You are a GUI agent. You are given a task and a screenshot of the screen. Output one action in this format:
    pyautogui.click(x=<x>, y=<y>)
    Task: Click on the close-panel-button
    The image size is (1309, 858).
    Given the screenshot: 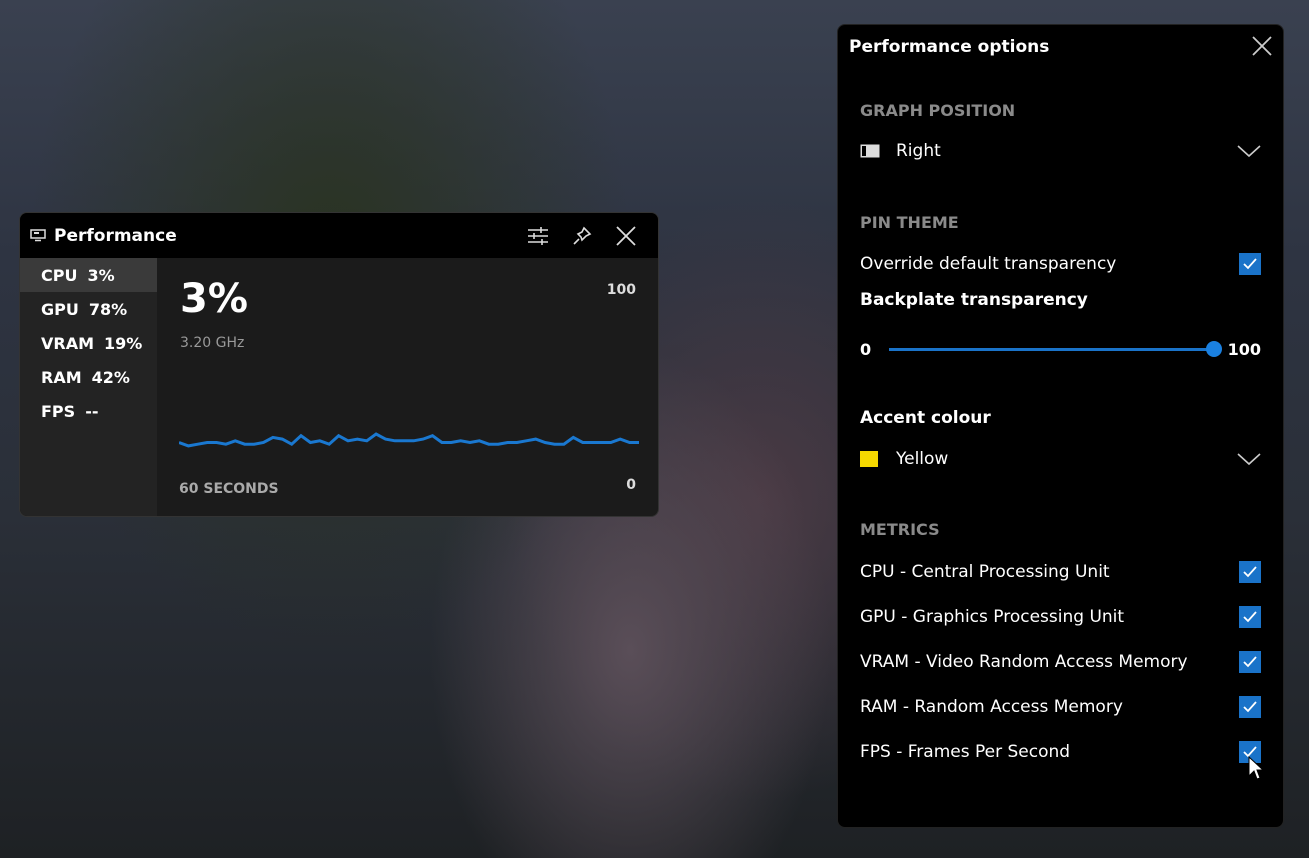 What is the action you would take?
    pyautogui.click(x=1262, y=48)
    